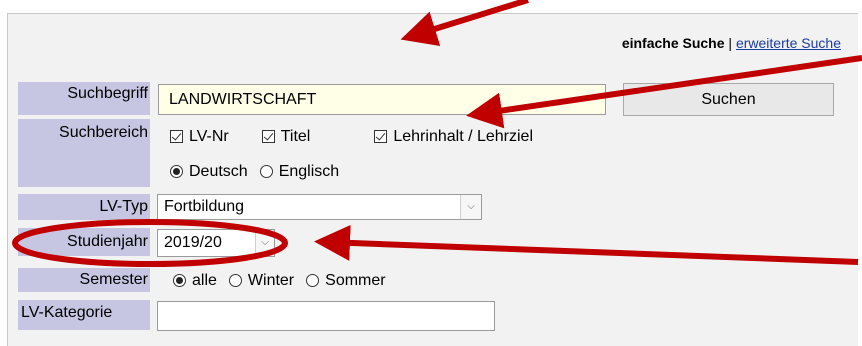  What do you see at coordinates (84, 280) in the screenshot?
I see `semester-label: Semester` at bounding box center [84, 280].